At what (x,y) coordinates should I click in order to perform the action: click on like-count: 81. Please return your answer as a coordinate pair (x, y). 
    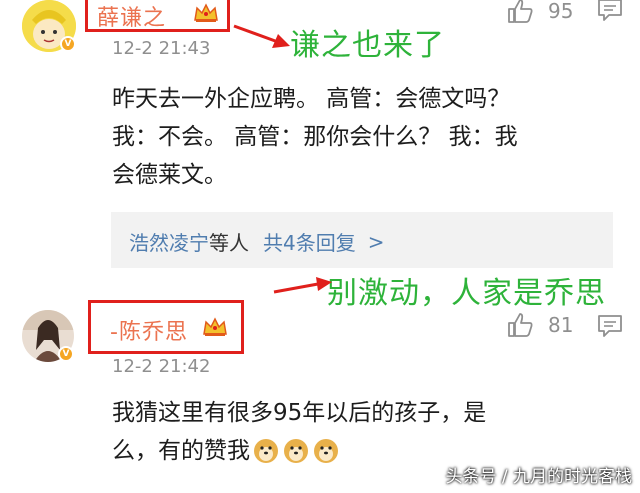
    Looking at the image, I should click on (561, 325).